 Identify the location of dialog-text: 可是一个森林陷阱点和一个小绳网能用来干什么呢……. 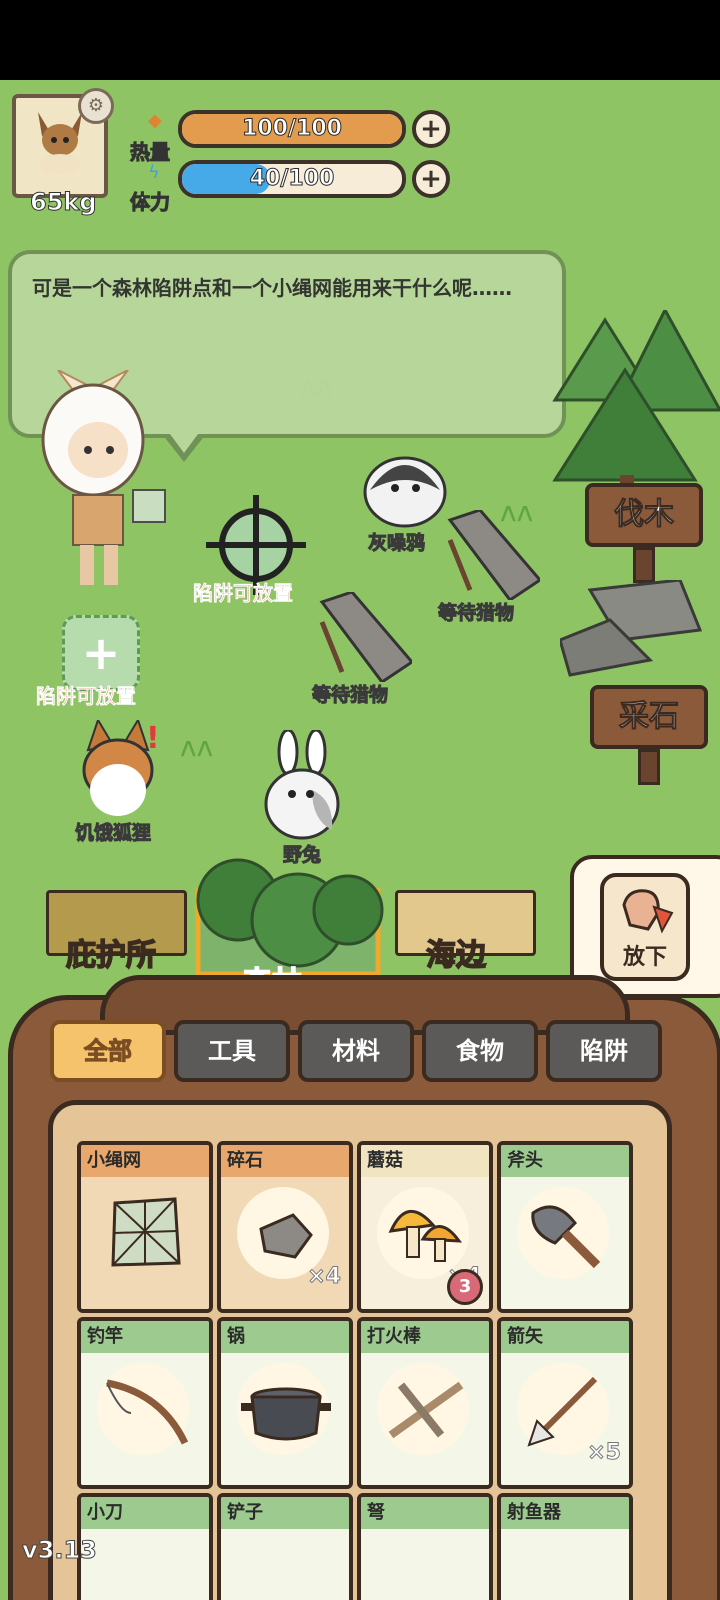
(272, 288).